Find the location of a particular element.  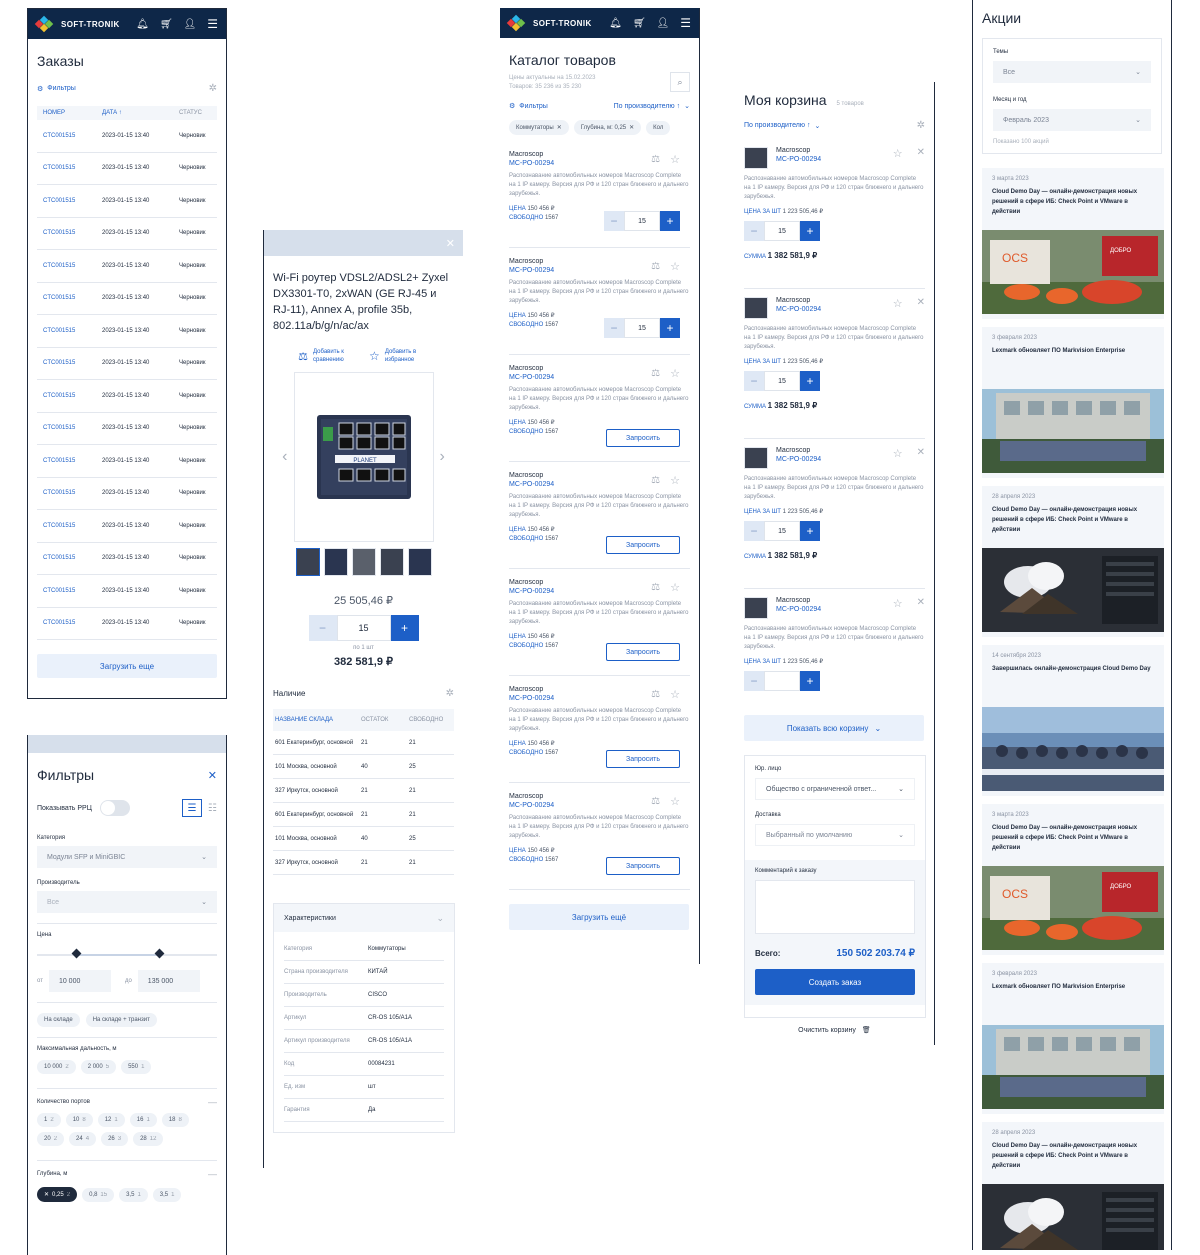

col-date: ДАТА ↑ is located at coordinates (140, 113).